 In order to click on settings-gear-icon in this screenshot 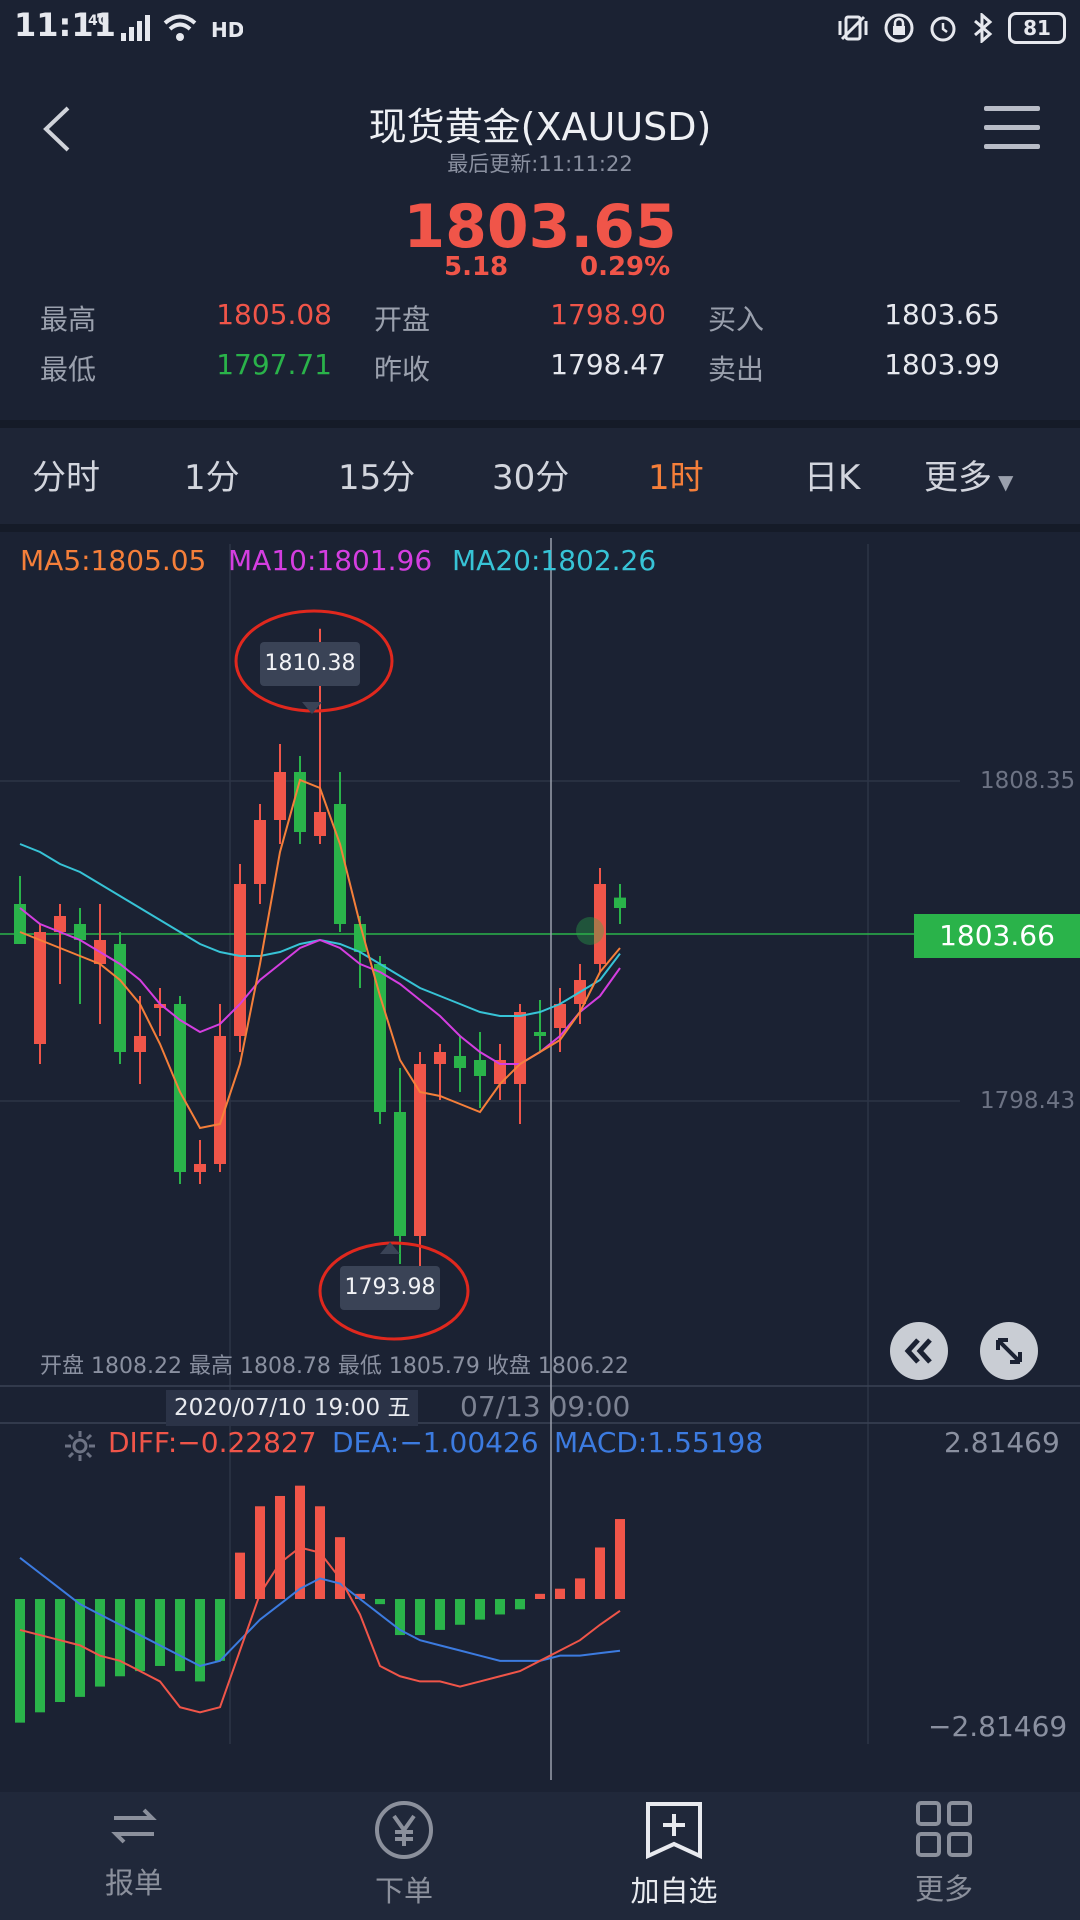, I will do `click(80, 1446)`.